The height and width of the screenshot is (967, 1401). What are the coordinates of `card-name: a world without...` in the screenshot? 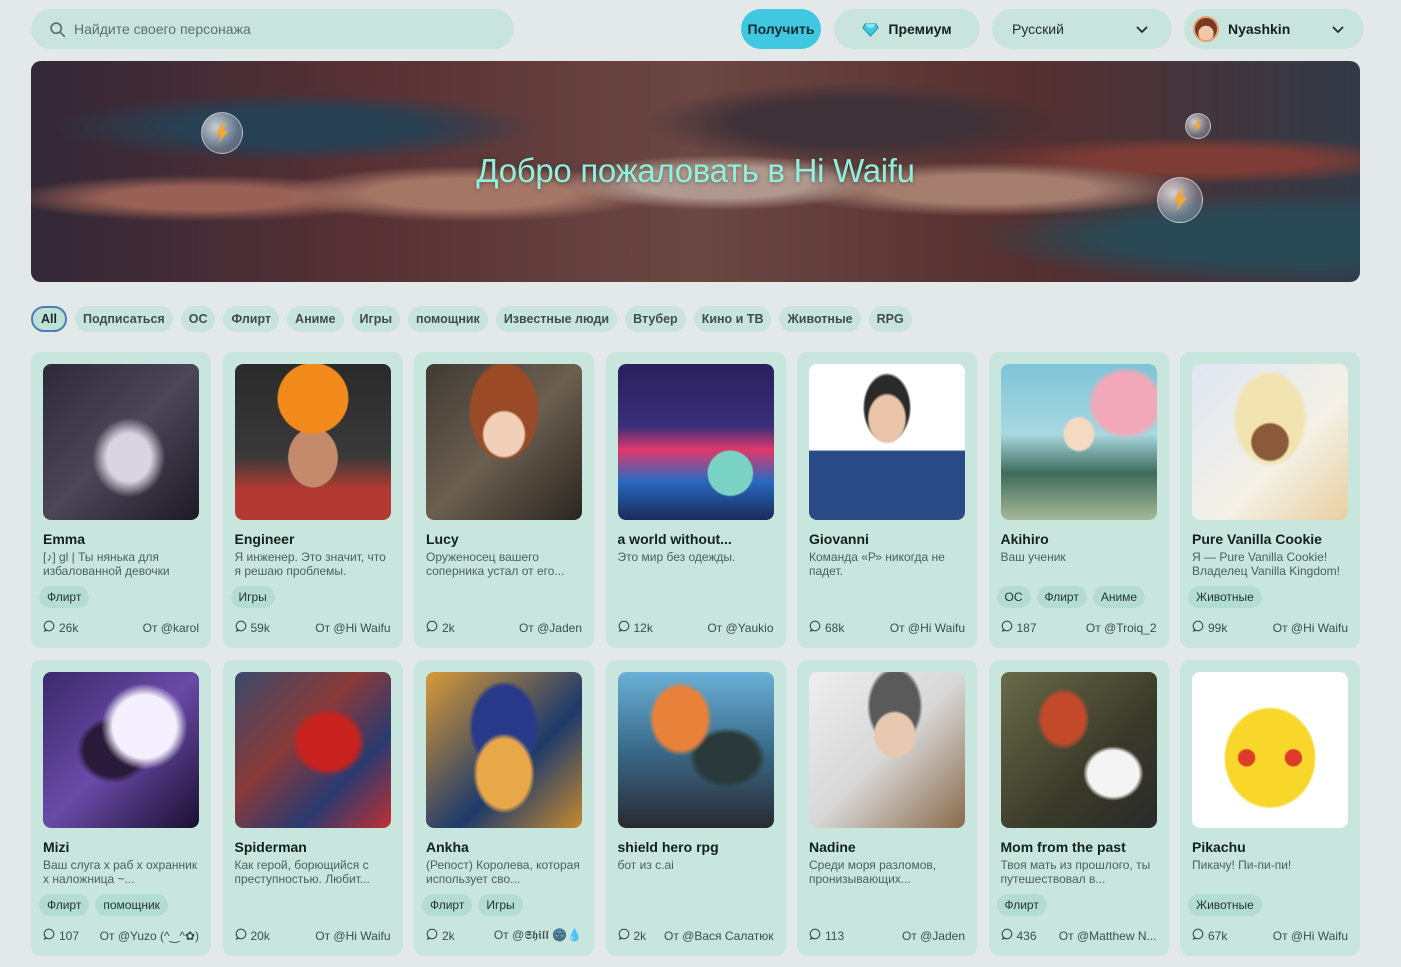 It's located at (674, 539).